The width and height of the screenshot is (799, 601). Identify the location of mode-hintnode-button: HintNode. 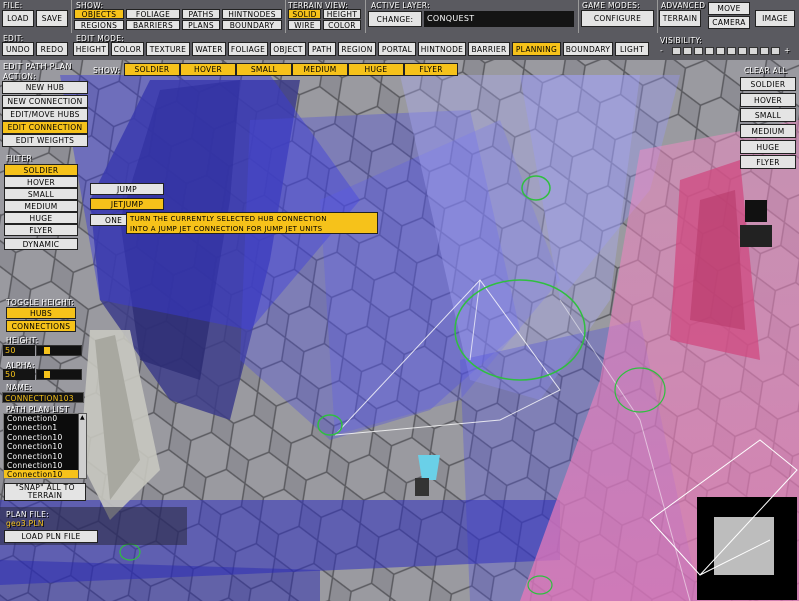
(442, 49).